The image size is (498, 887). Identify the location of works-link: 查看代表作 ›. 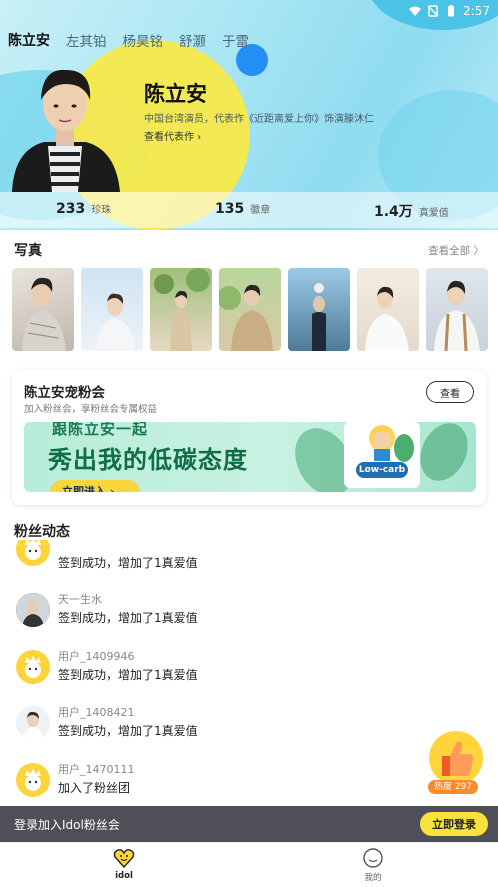
(172, 135).